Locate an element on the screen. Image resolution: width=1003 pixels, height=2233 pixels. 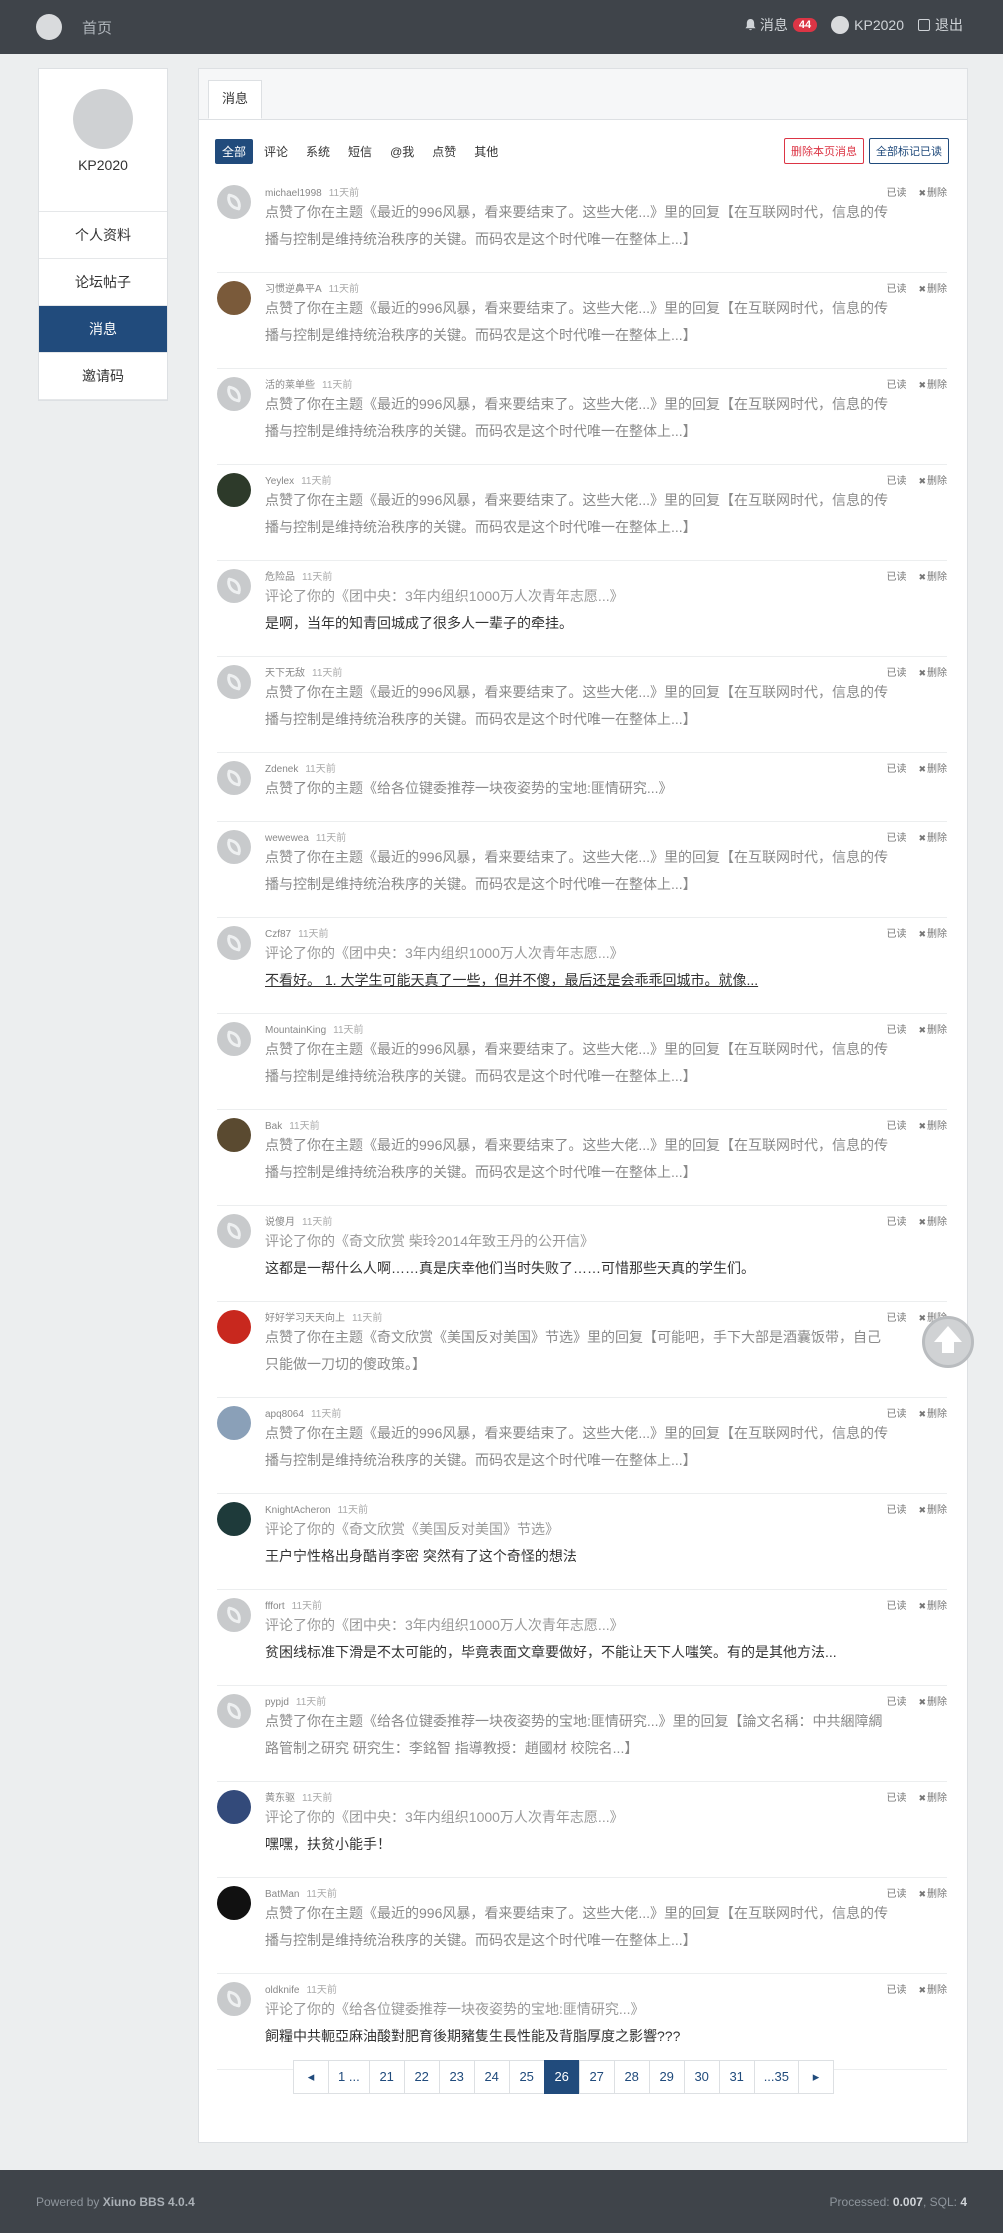
message-username: MountainKing is located at coordinates (295, 1030).